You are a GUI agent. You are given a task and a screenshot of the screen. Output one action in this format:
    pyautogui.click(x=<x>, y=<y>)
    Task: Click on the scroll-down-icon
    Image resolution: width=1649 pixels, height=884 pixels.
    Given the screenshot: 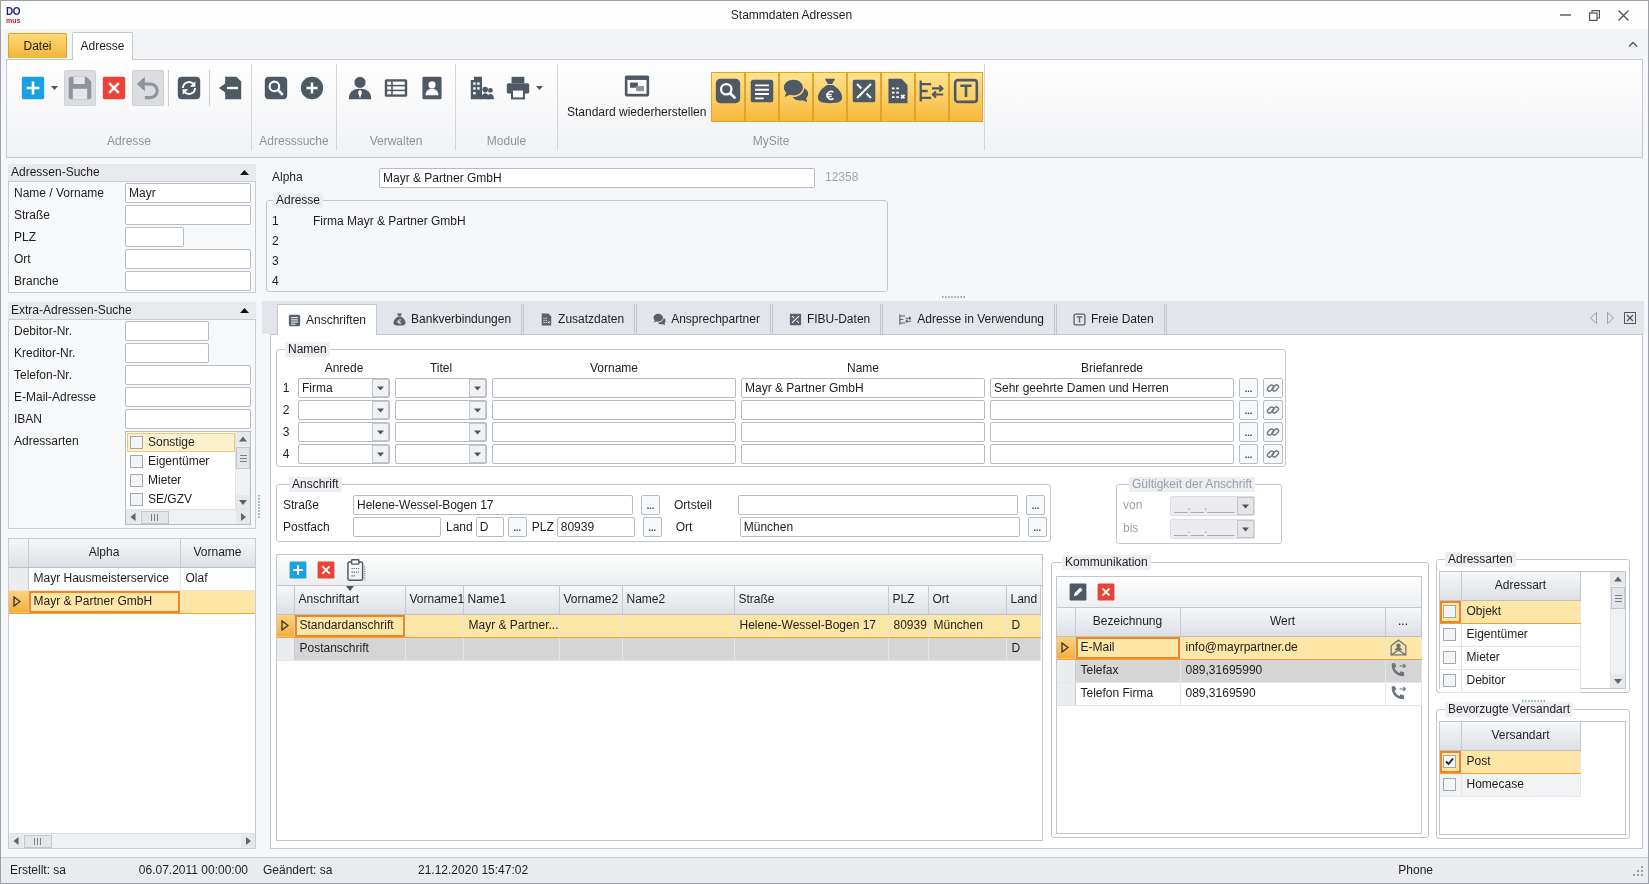 What is the action you would take?
    pyautogui.click(x=1618, y=681)
    